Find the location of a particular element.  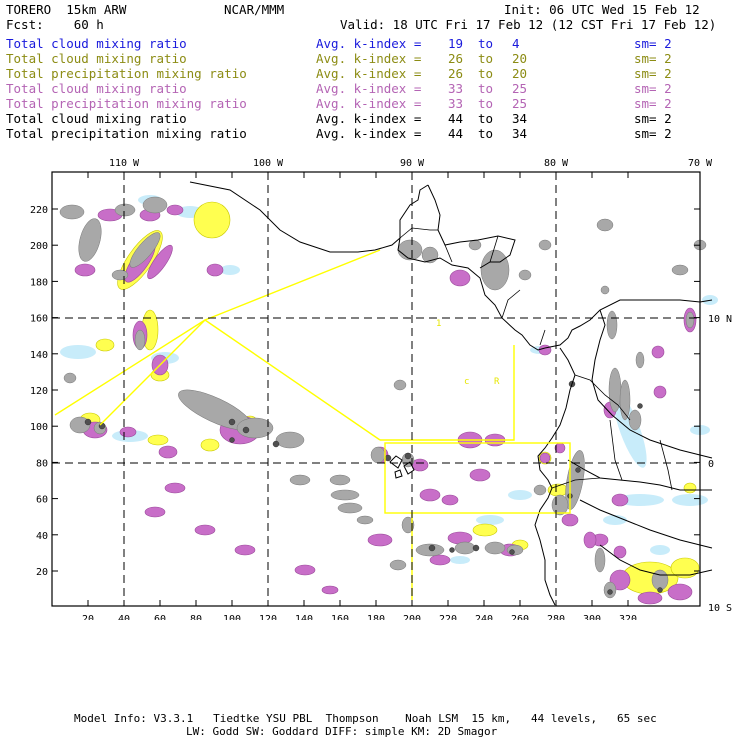

x-tick-label: 140 is located at coordinates (304, 617).